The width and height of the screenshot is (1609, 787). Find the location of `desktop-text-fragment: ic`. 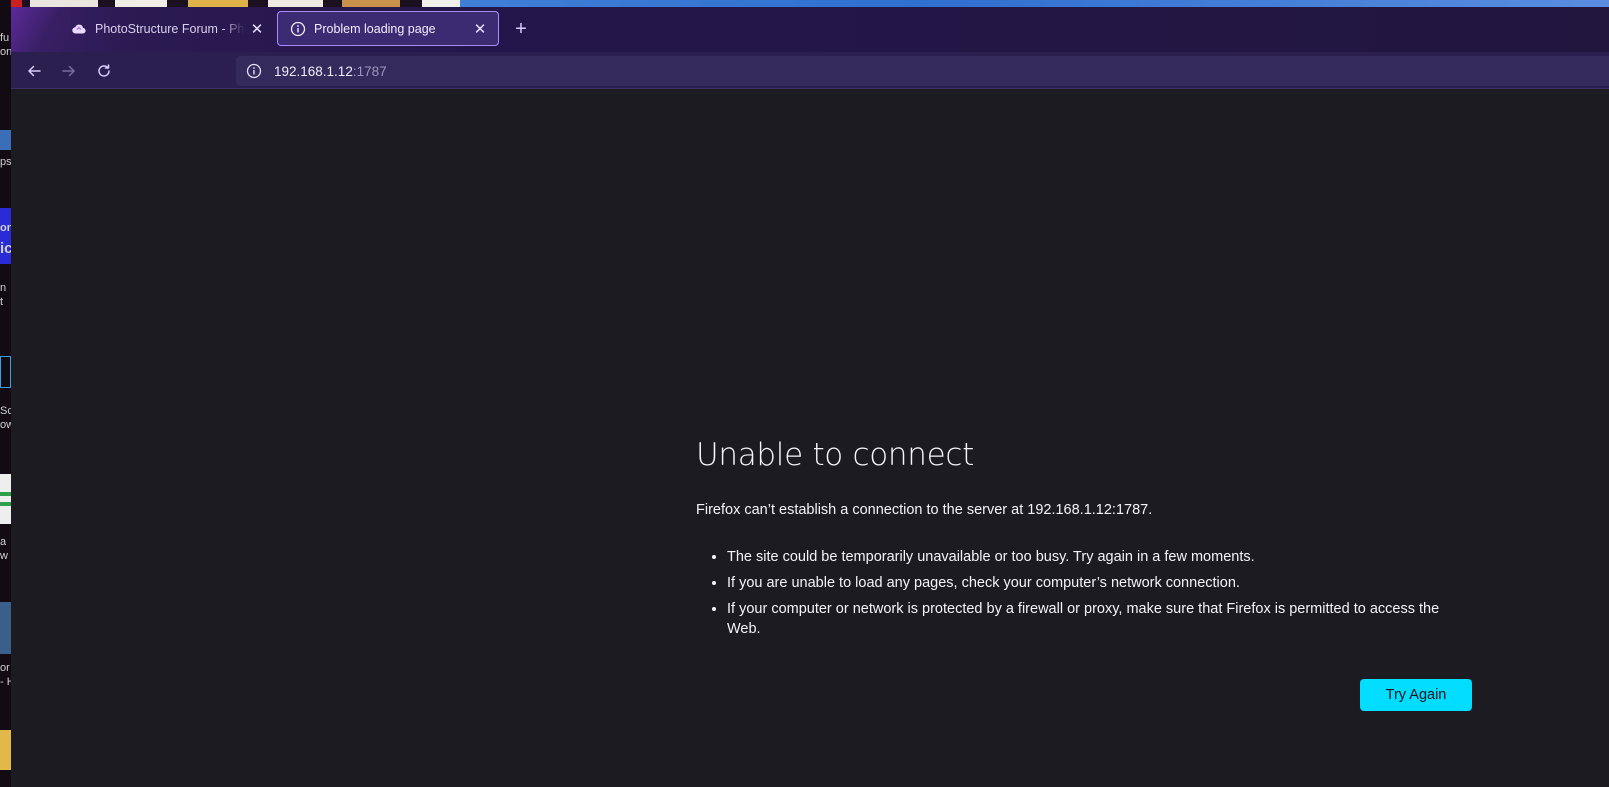

desktop-text-fragment: ic is located at coordinates (5, 248).